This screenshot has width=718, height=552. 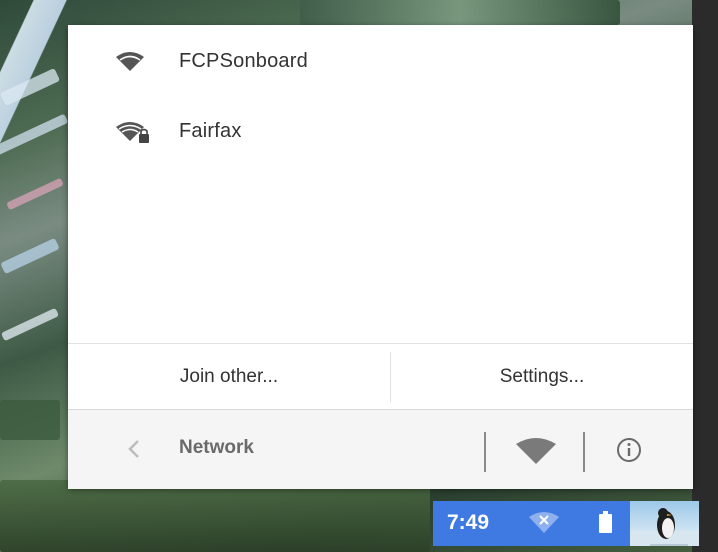 What do you see at coordinates (468, 522) in the screenshot?
I see `clock-time: 7:49` at bounding box center [468, 522].